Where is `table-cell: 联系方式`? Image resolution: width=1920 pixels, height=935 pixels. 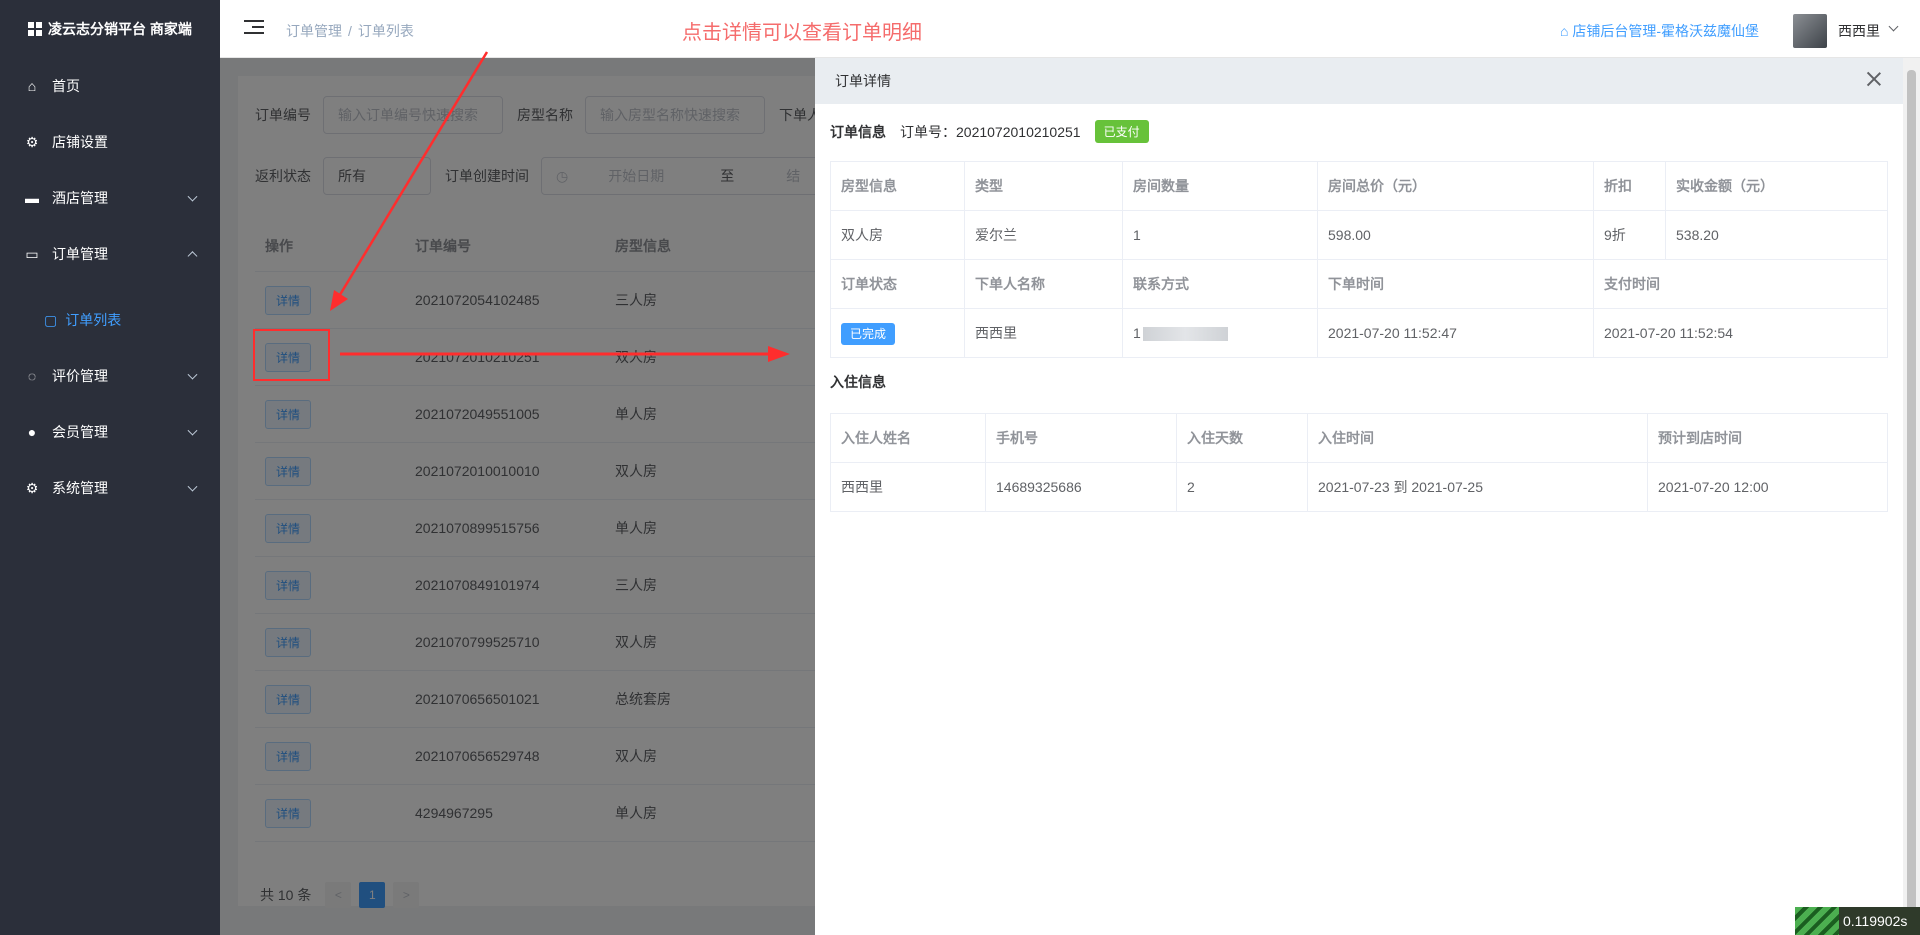
table-cell: 联系方式 is located at coordinates (1220, 284).